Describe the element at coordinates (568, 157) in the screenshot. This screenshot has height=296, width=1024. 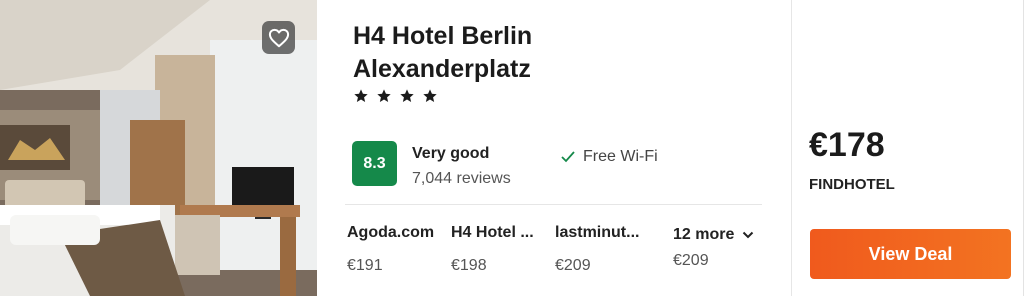
I see `check-icon` at that location.